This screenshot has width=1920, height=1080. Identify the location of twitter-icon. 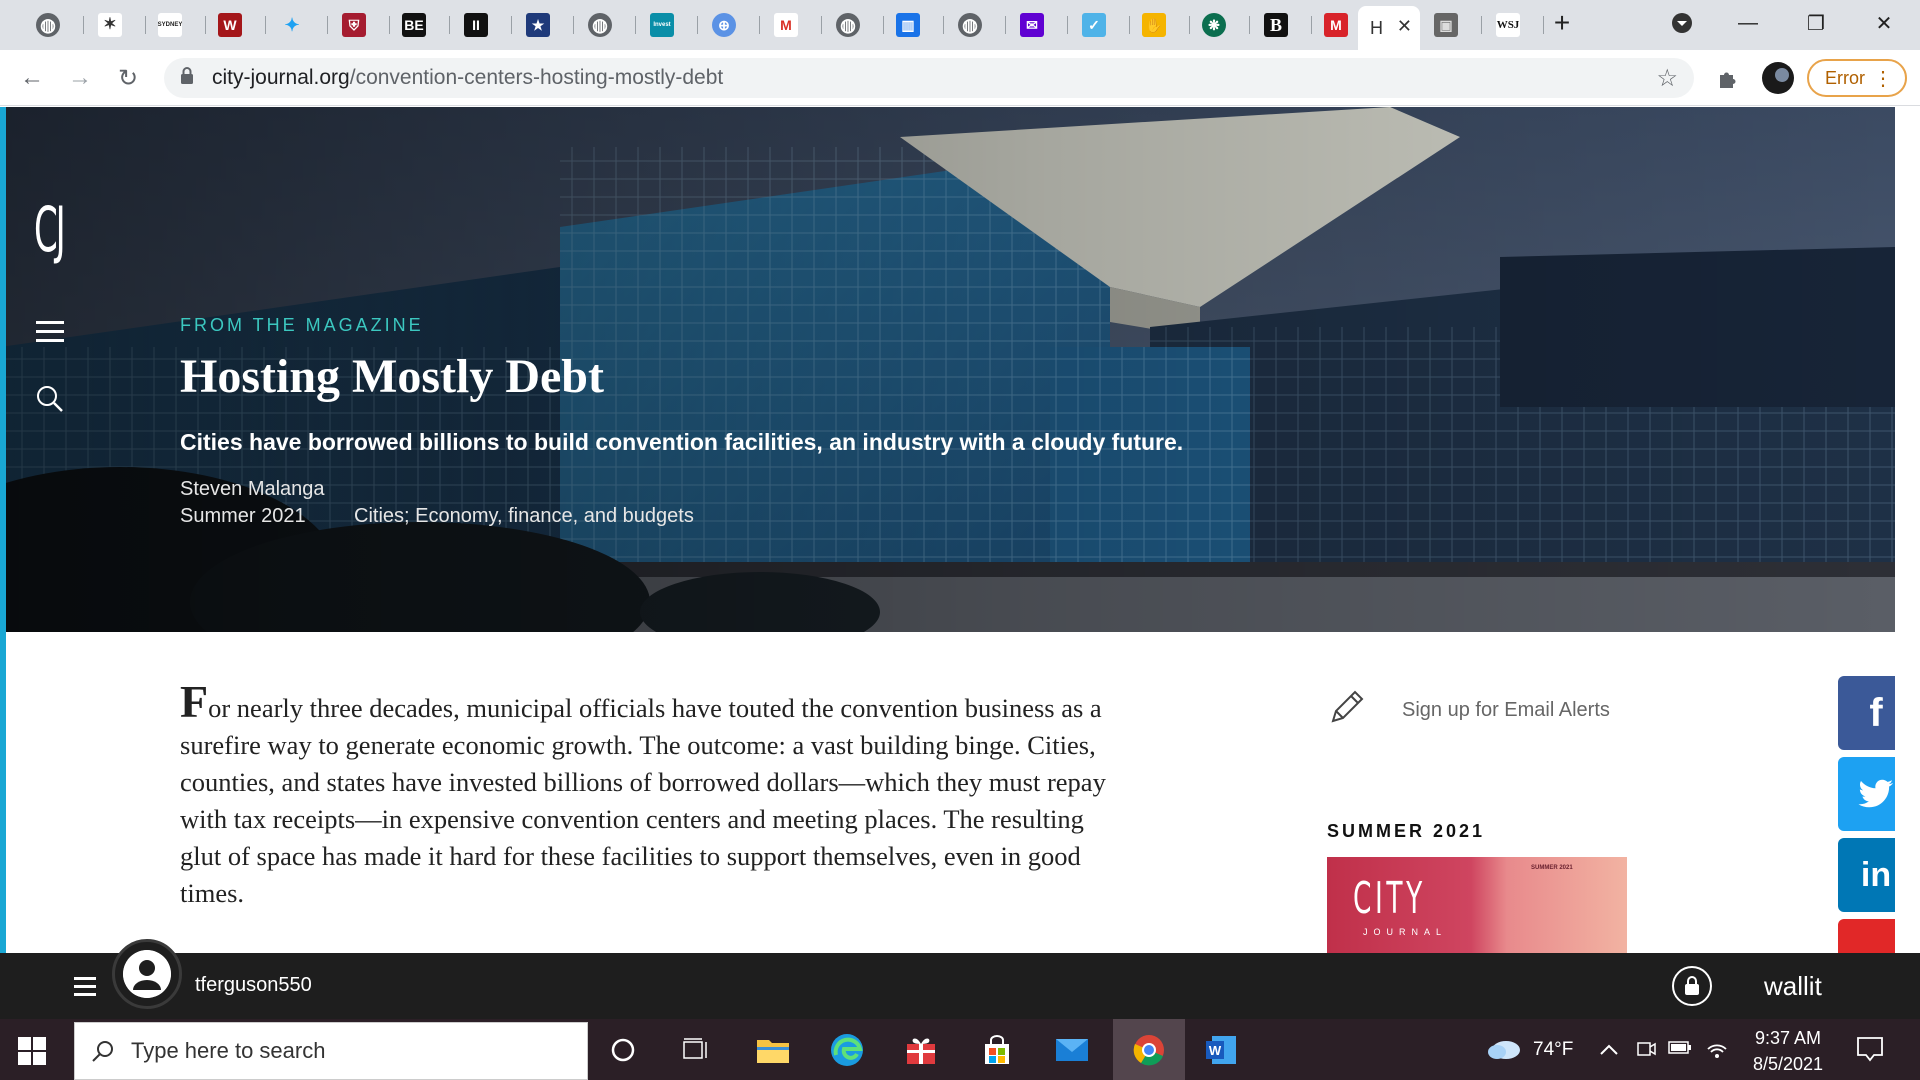
(1875, 793).